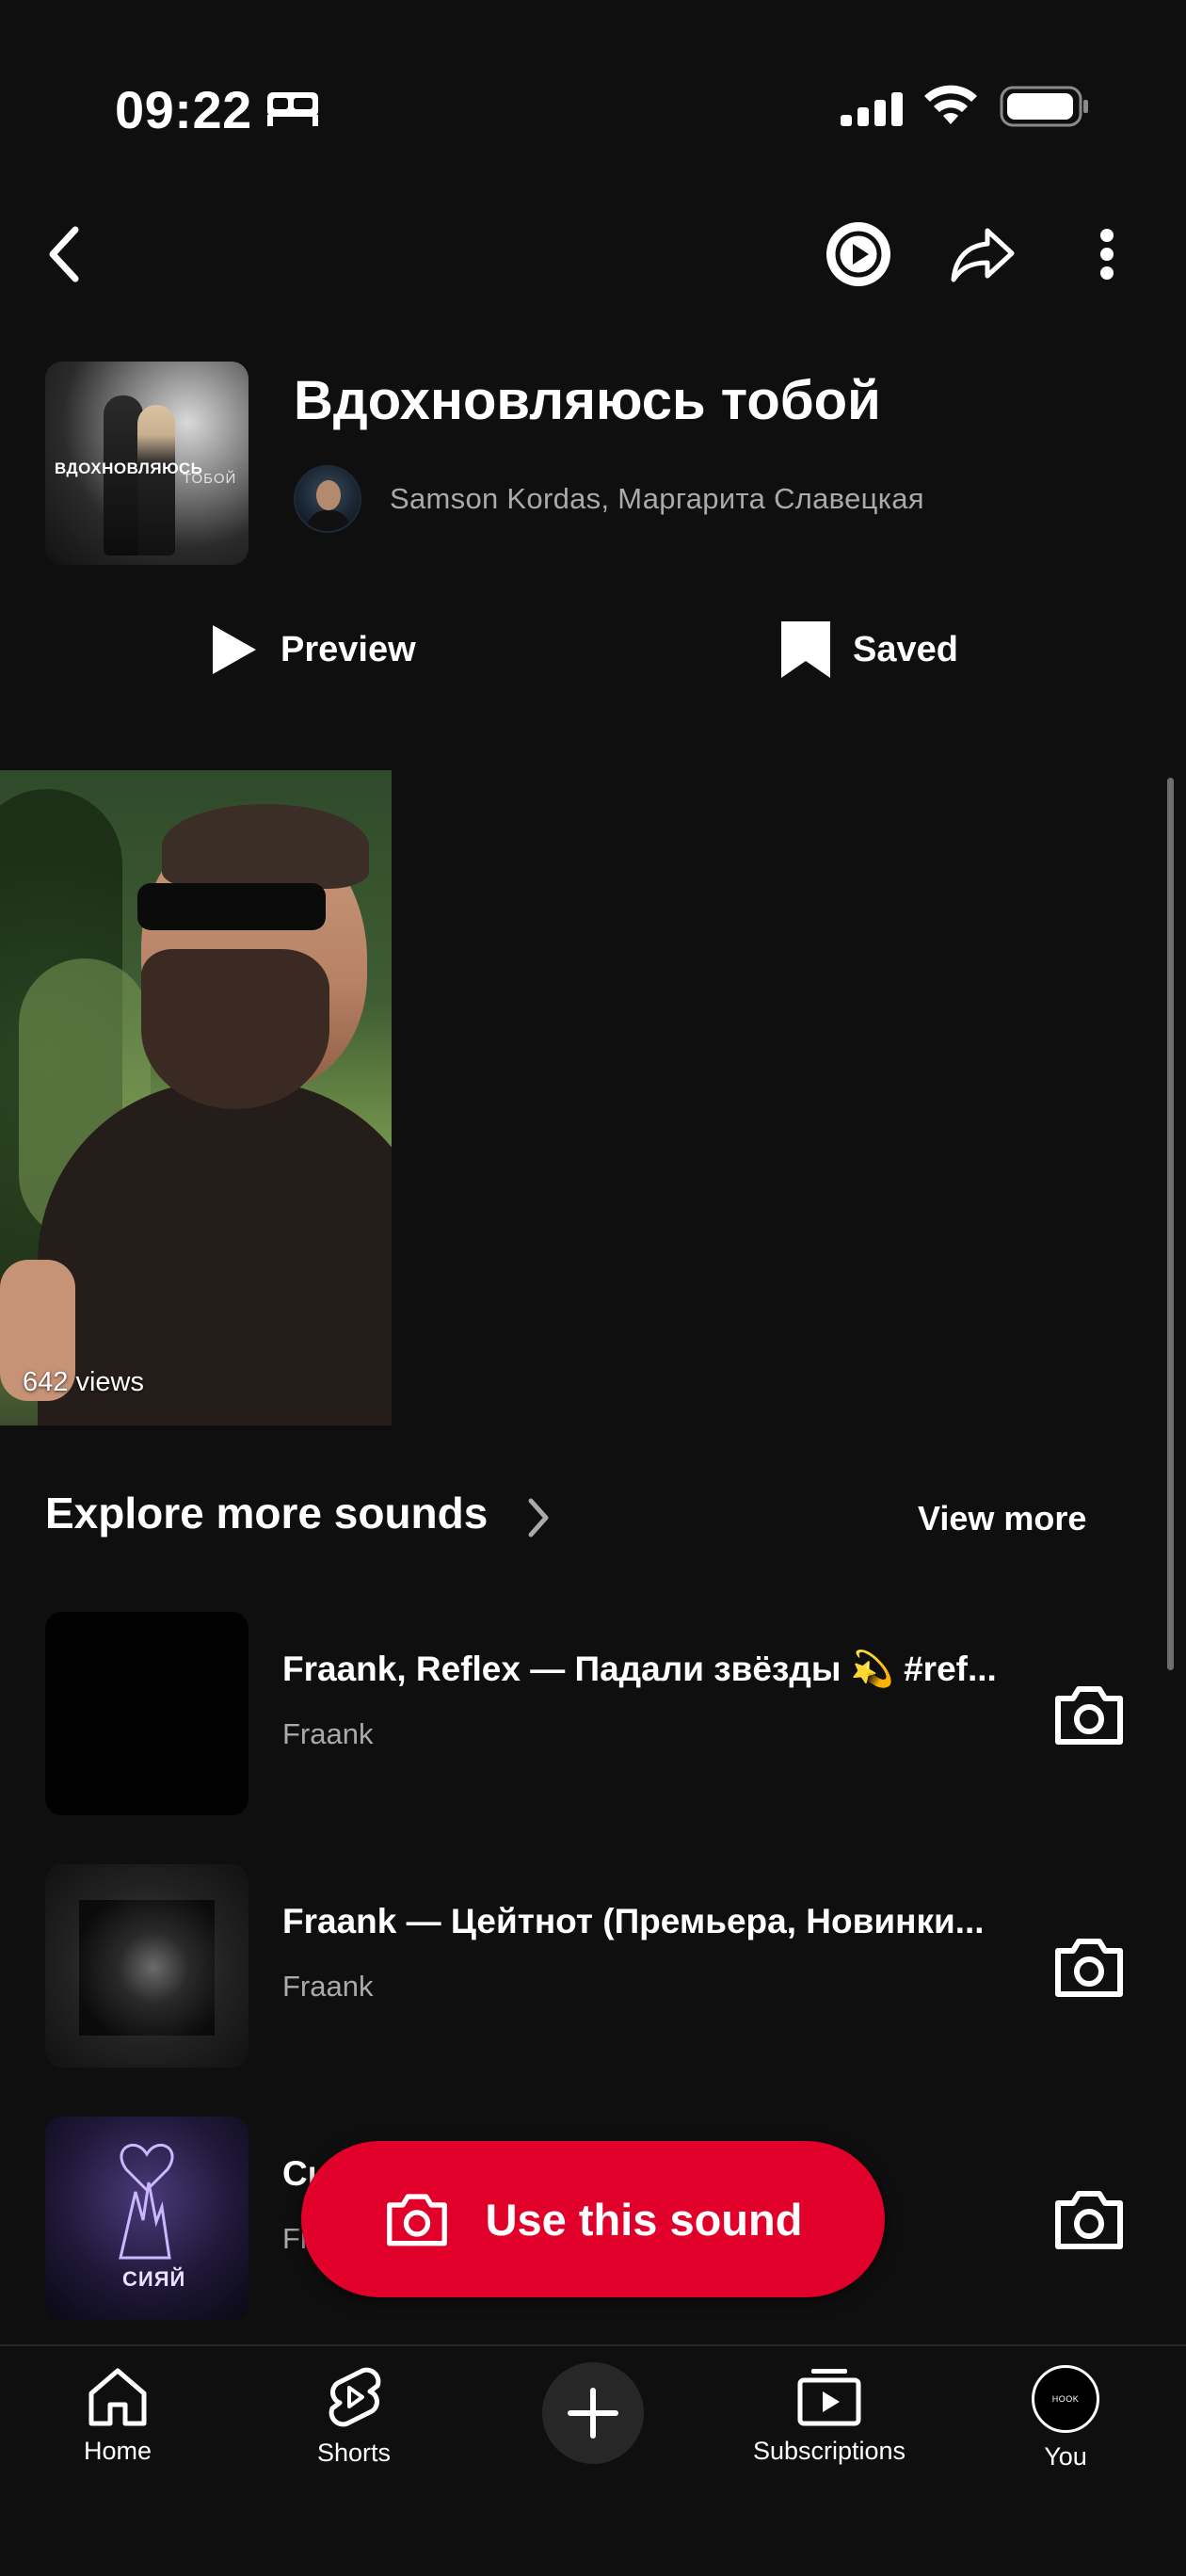 This screenshot has width=1186, height=2576. What do you see at coordinates (196, 1097) in the screenshot?
I see `short-video-thumbnail` at bounding box center [196, 1097].